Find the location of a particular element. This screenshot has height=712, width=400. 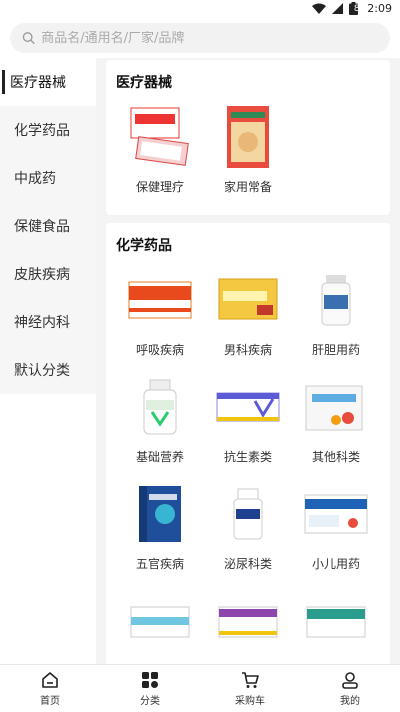

category-item-label: 抗生素类 is located at coordinates (247, 457).